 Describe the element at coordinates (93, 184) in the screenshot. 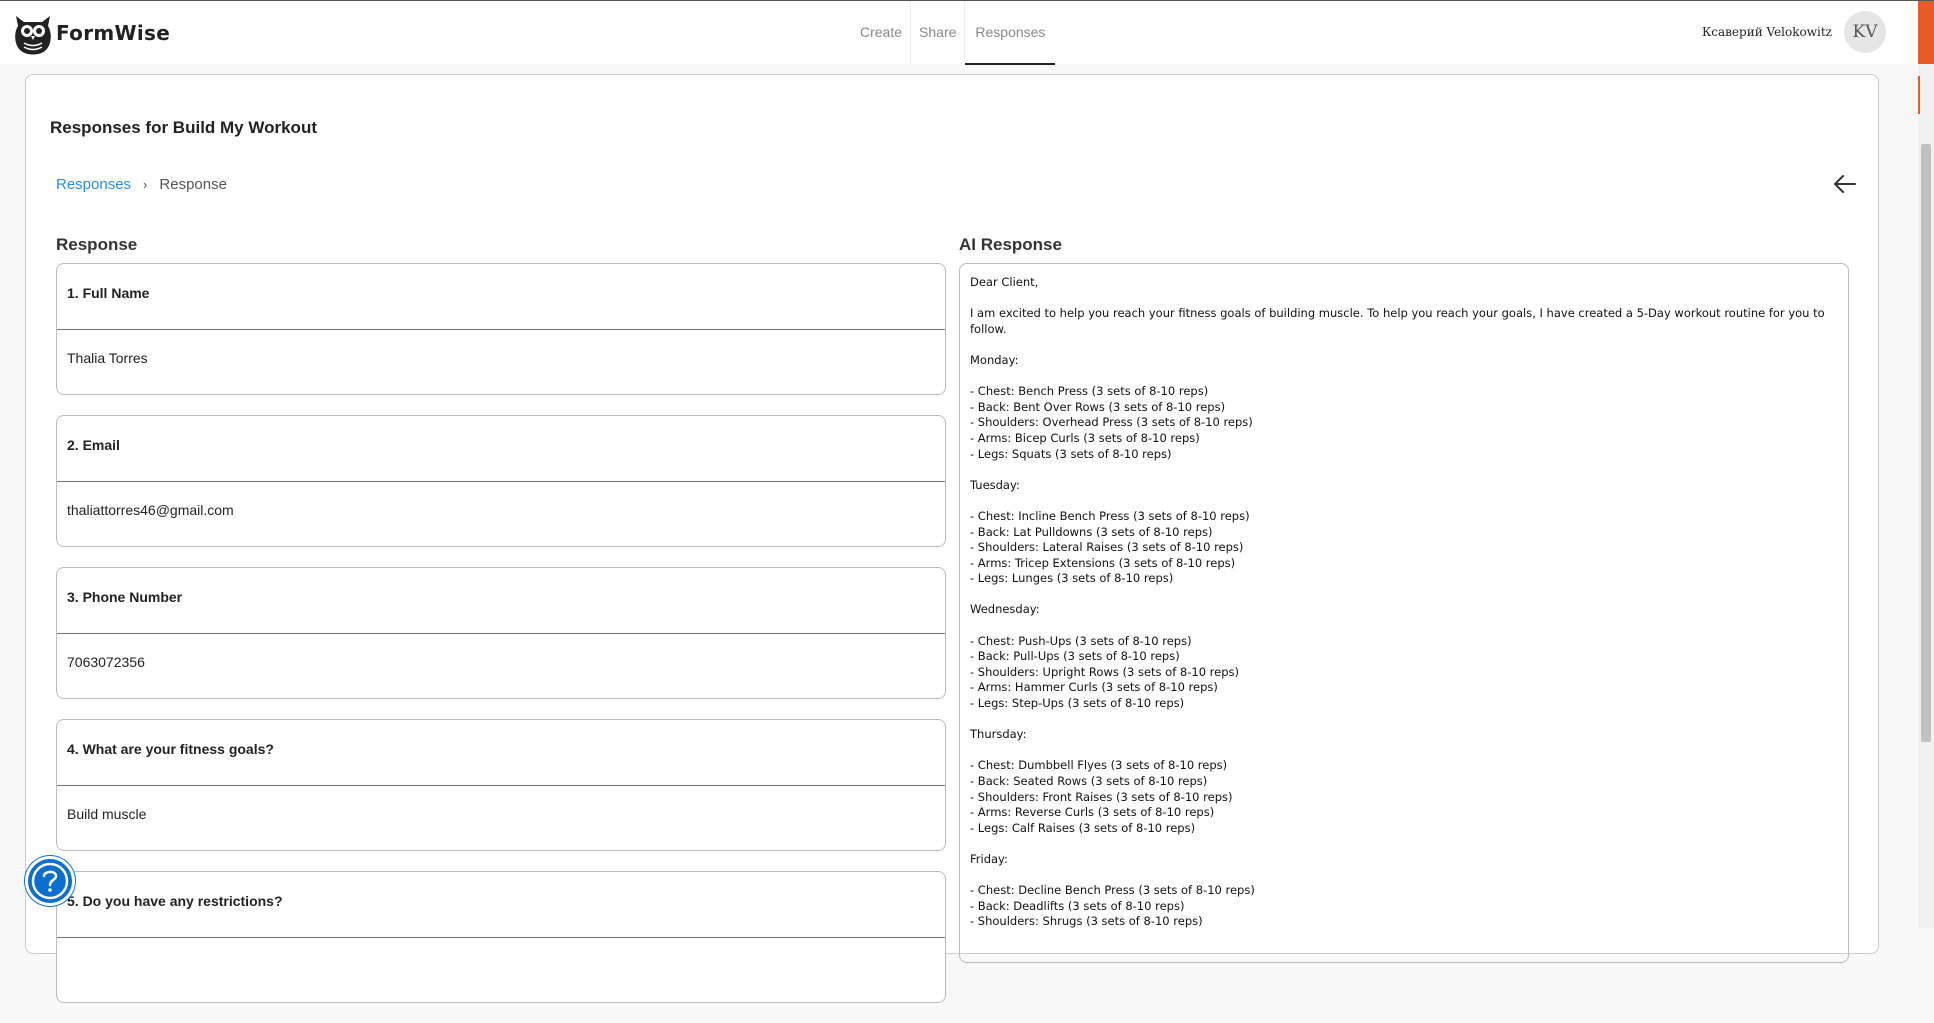

I see `breadcrumb-responses-link: Responses` at that location.